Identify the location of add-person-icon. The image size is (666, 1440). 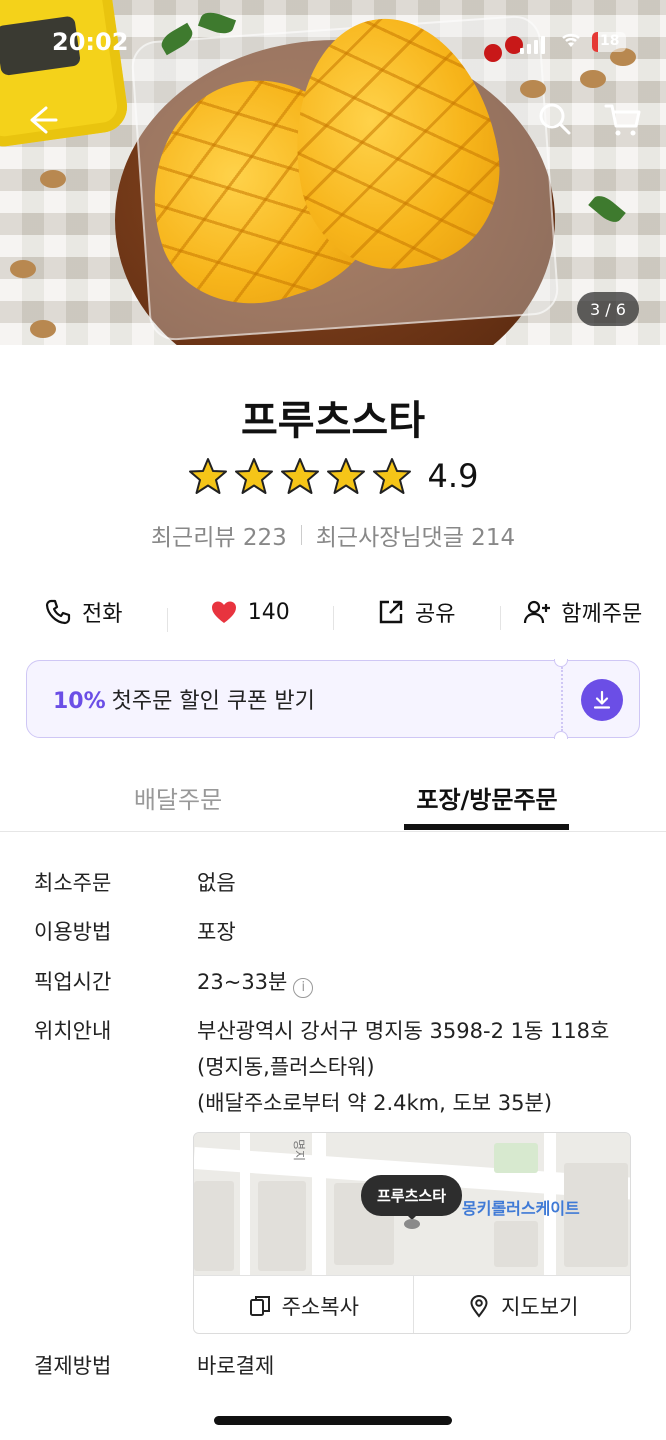
(537, 612).